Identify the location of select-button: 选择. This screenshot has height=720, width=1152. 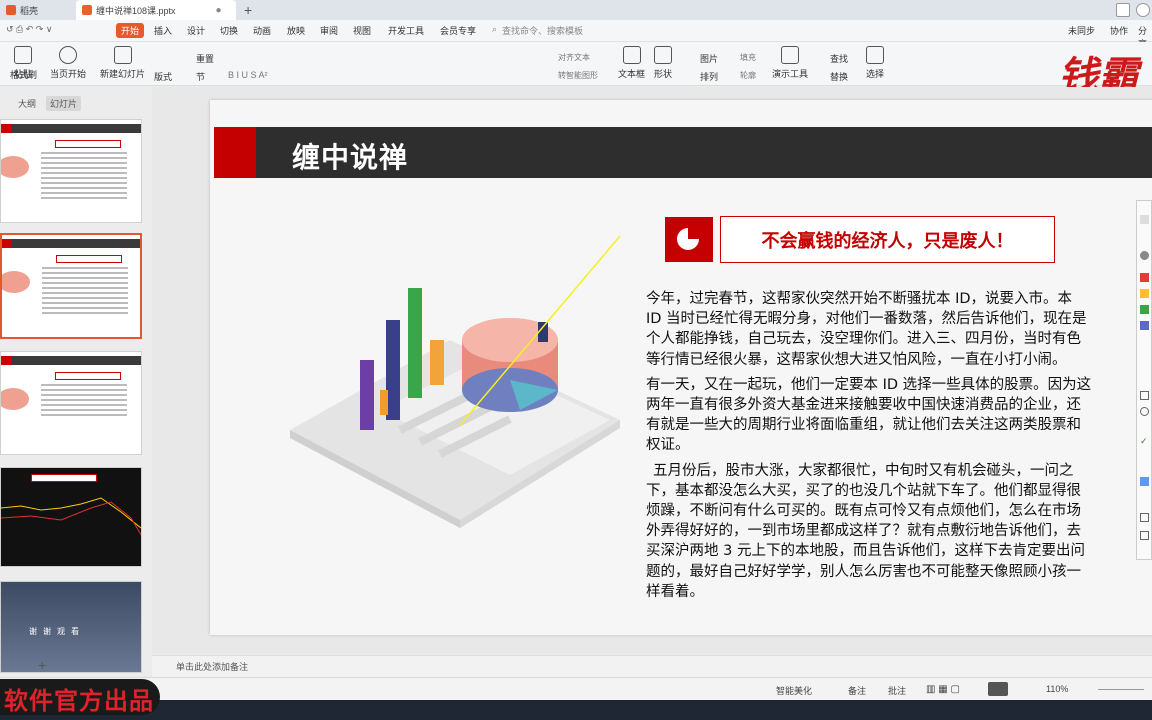
(875, 63).